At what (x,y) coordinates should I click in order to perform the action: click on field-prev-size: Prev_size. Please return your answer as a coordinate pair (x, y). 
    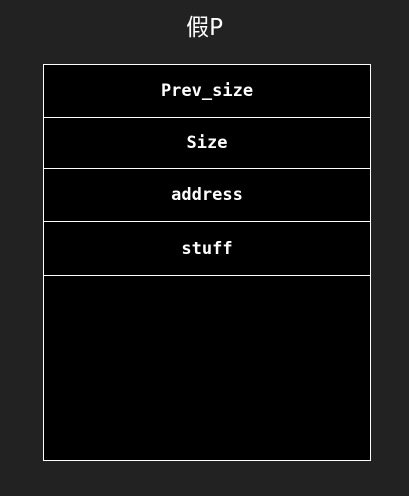
    Looking at the image, I should click on (207, 91).